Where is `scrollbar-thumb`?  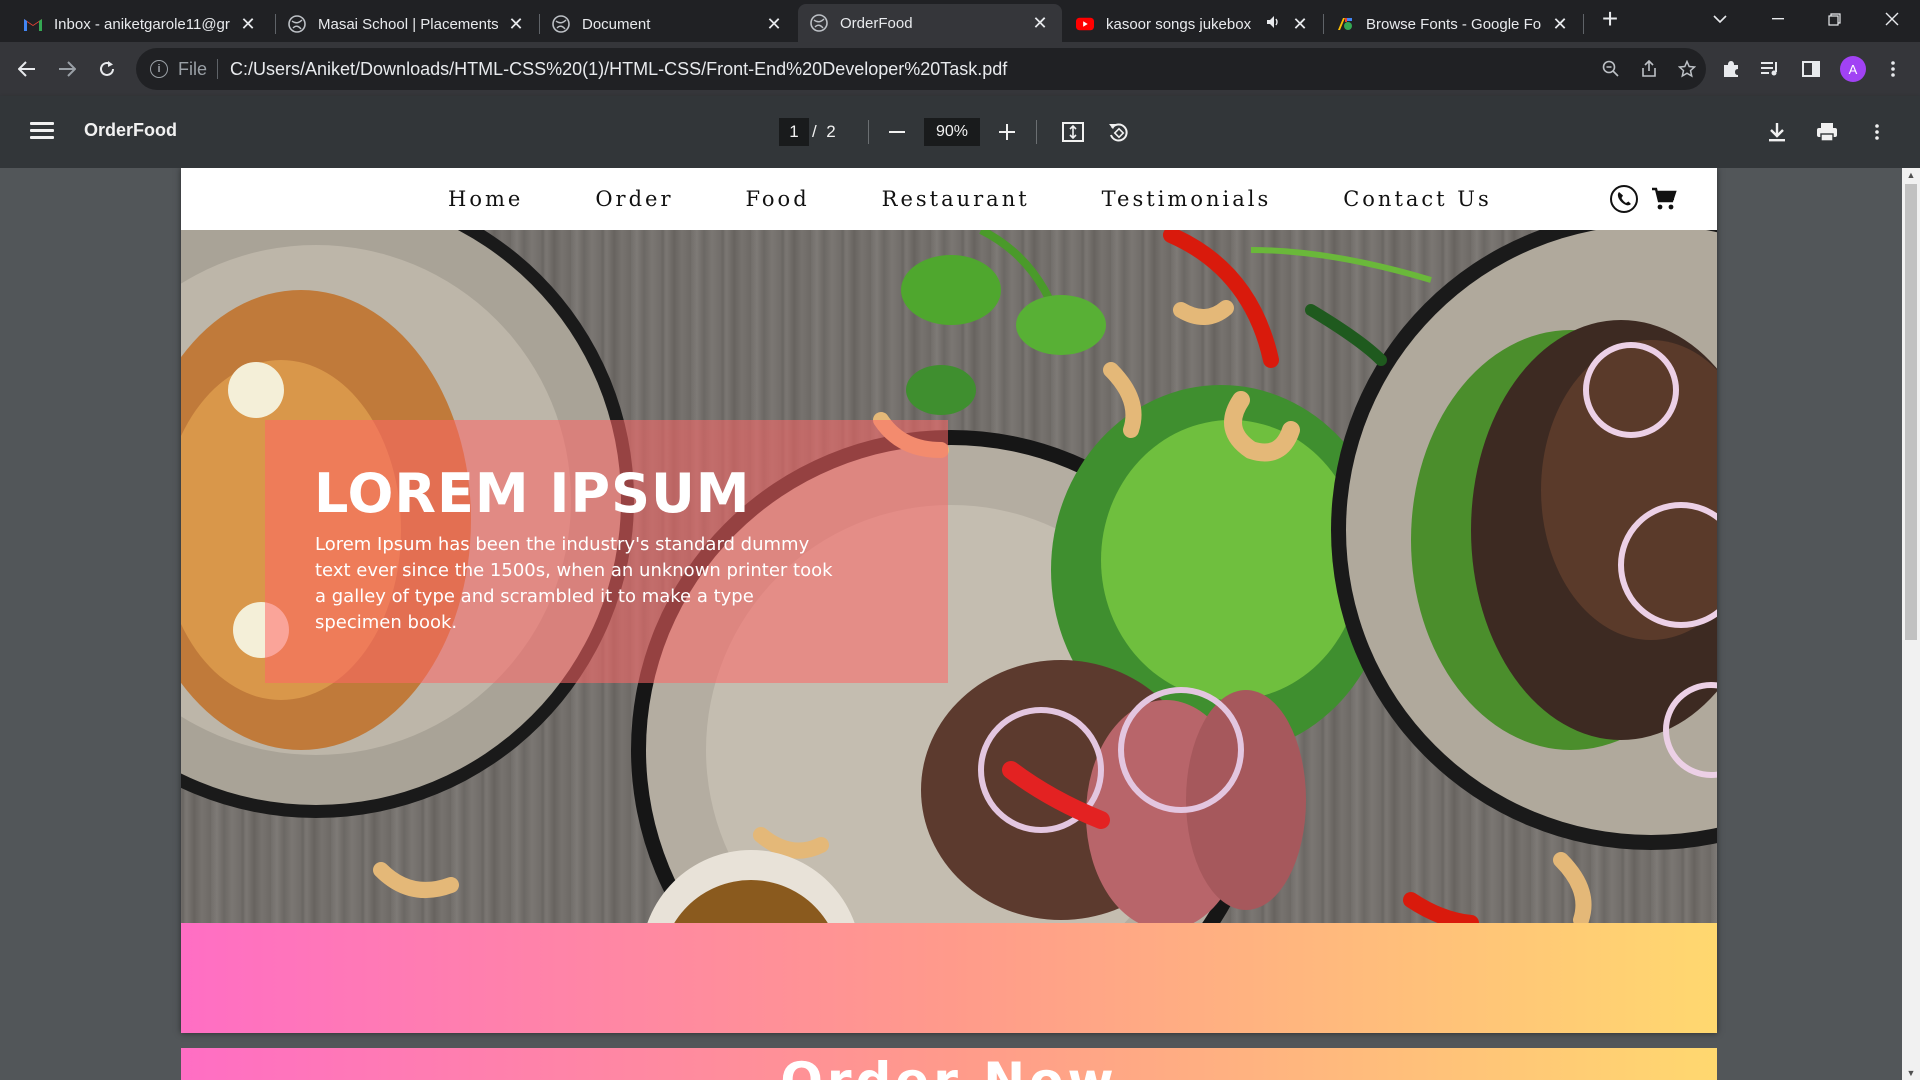
scrollbar-thumb is located at coordinates (1911, 412).